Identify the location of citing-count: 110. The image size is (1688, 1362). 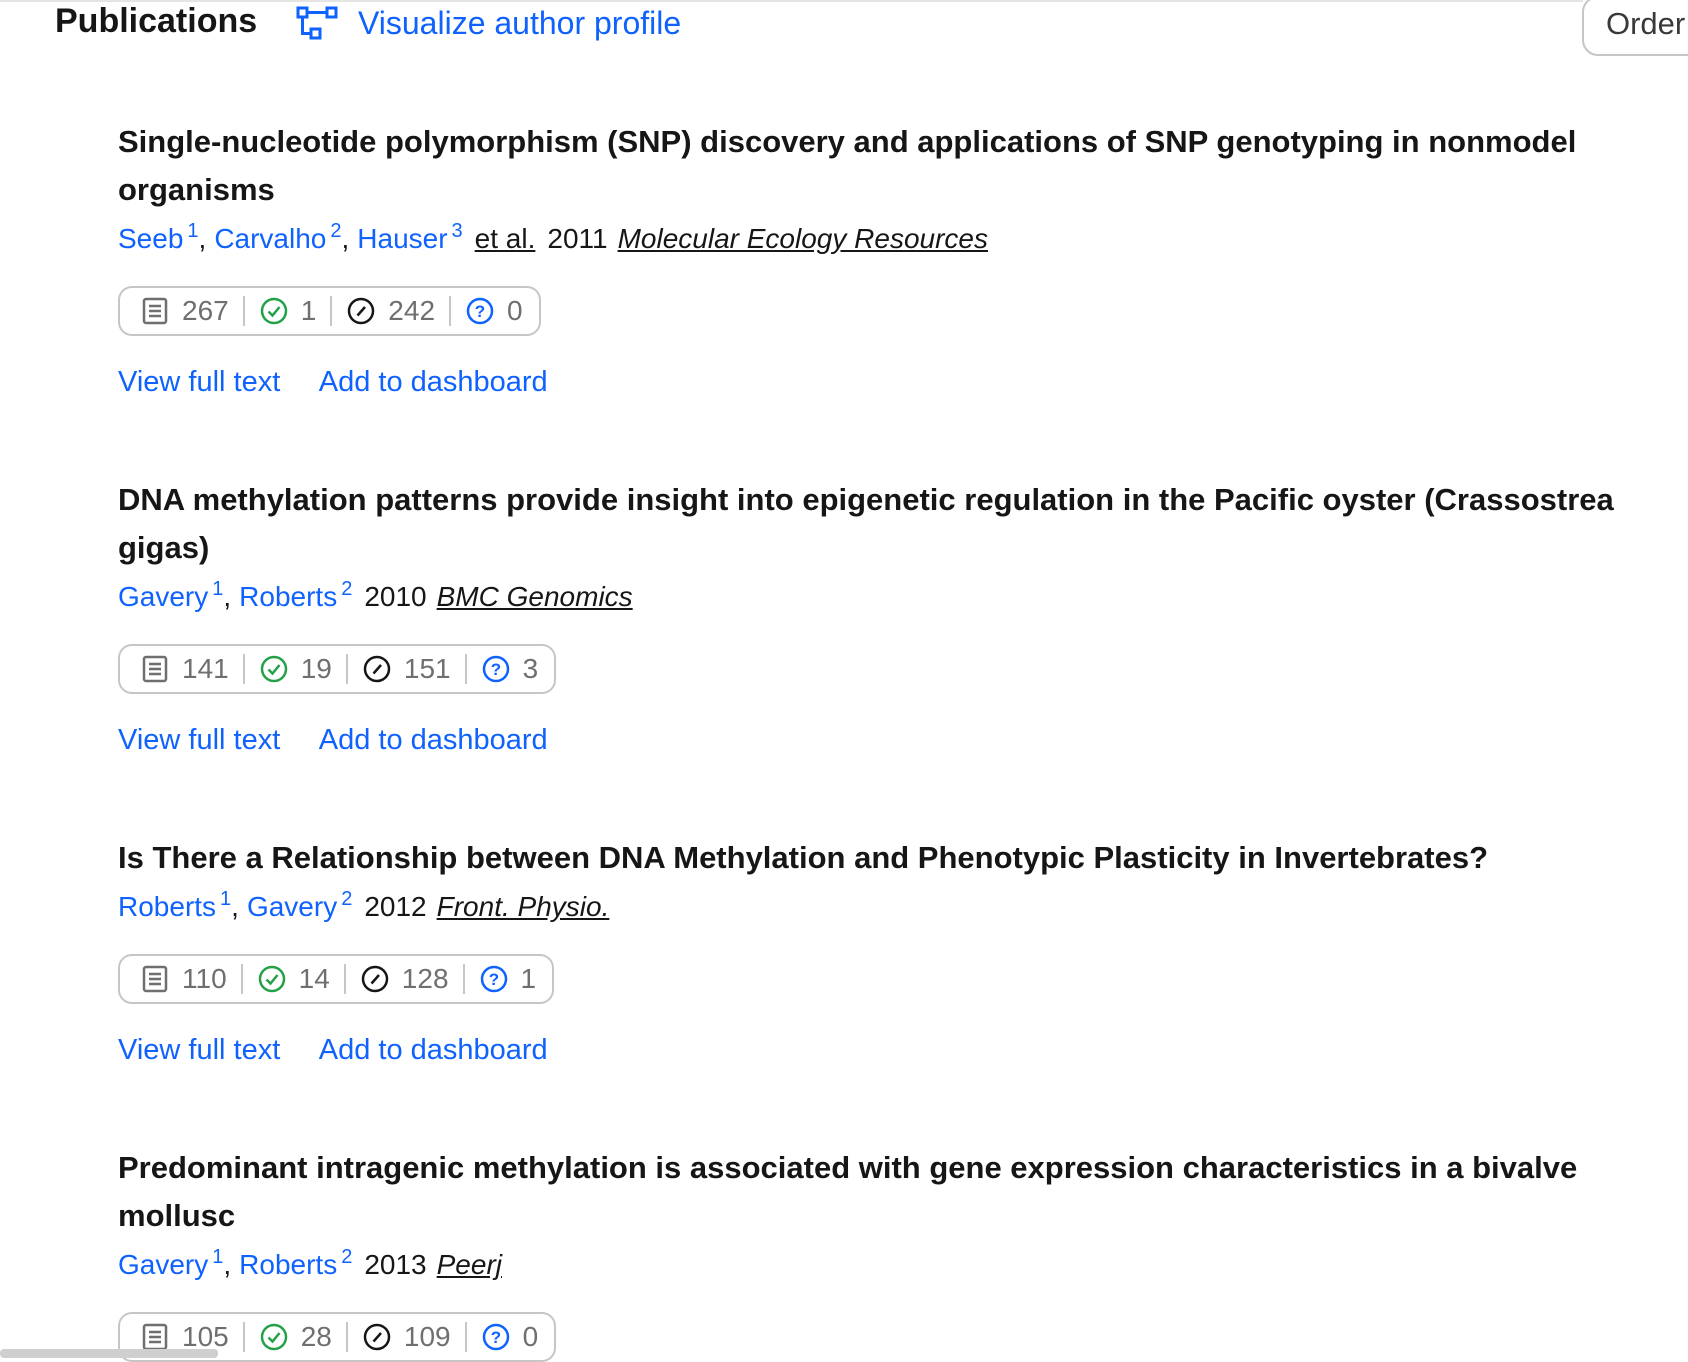
(183, 979).